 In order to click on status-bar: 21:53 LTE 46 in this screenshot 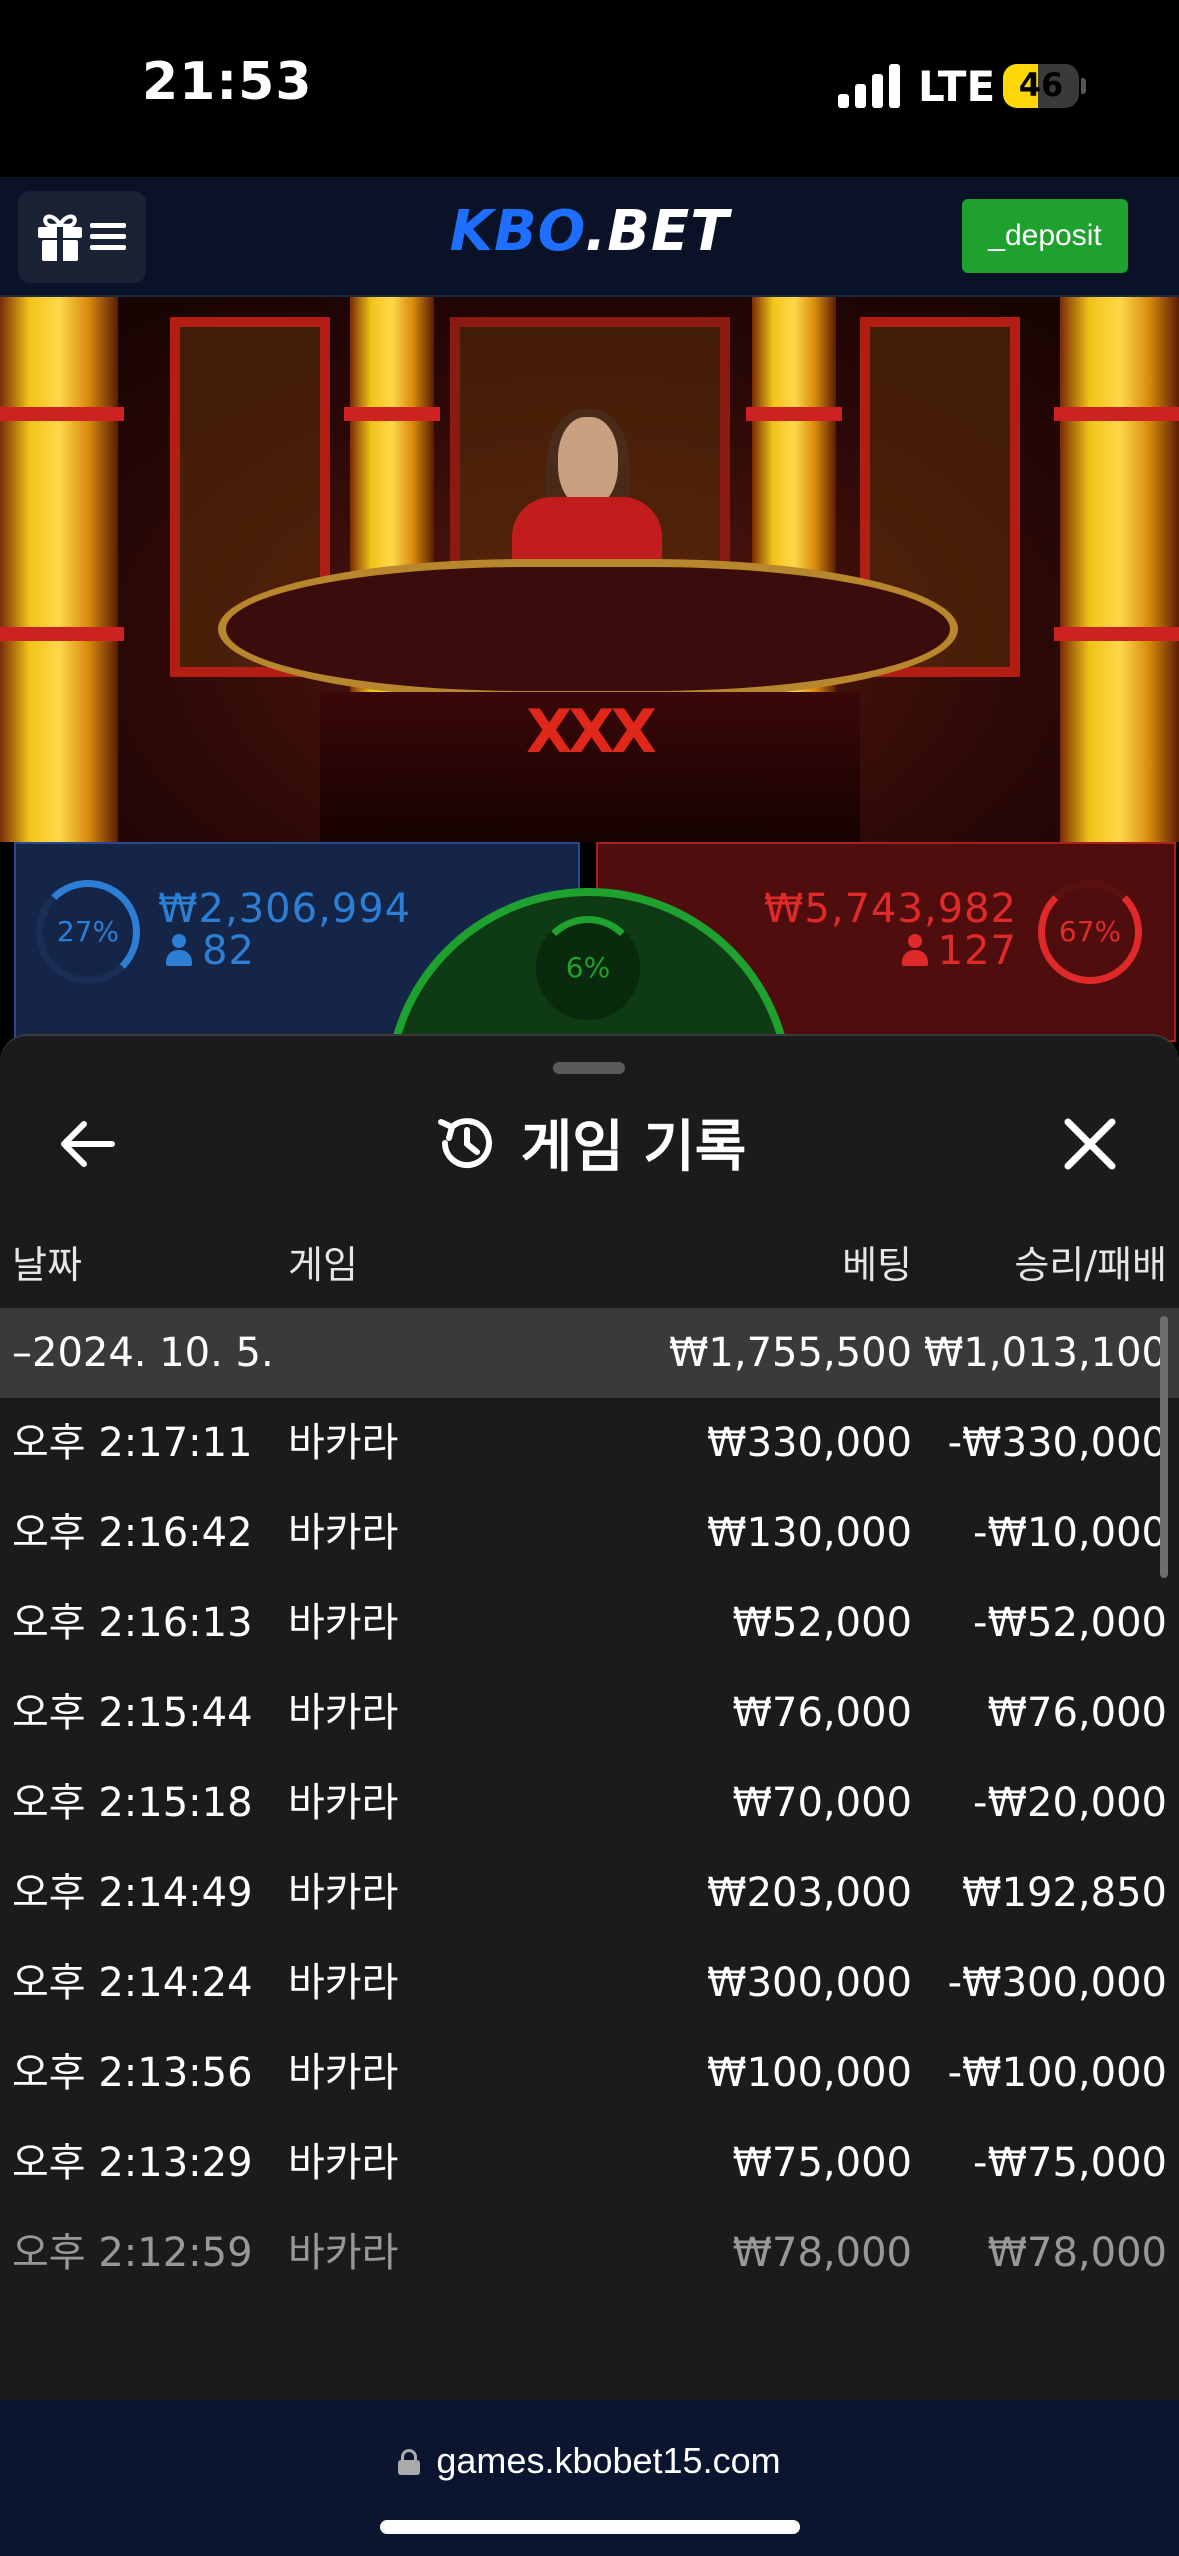, I will do `click(589, 88)`.